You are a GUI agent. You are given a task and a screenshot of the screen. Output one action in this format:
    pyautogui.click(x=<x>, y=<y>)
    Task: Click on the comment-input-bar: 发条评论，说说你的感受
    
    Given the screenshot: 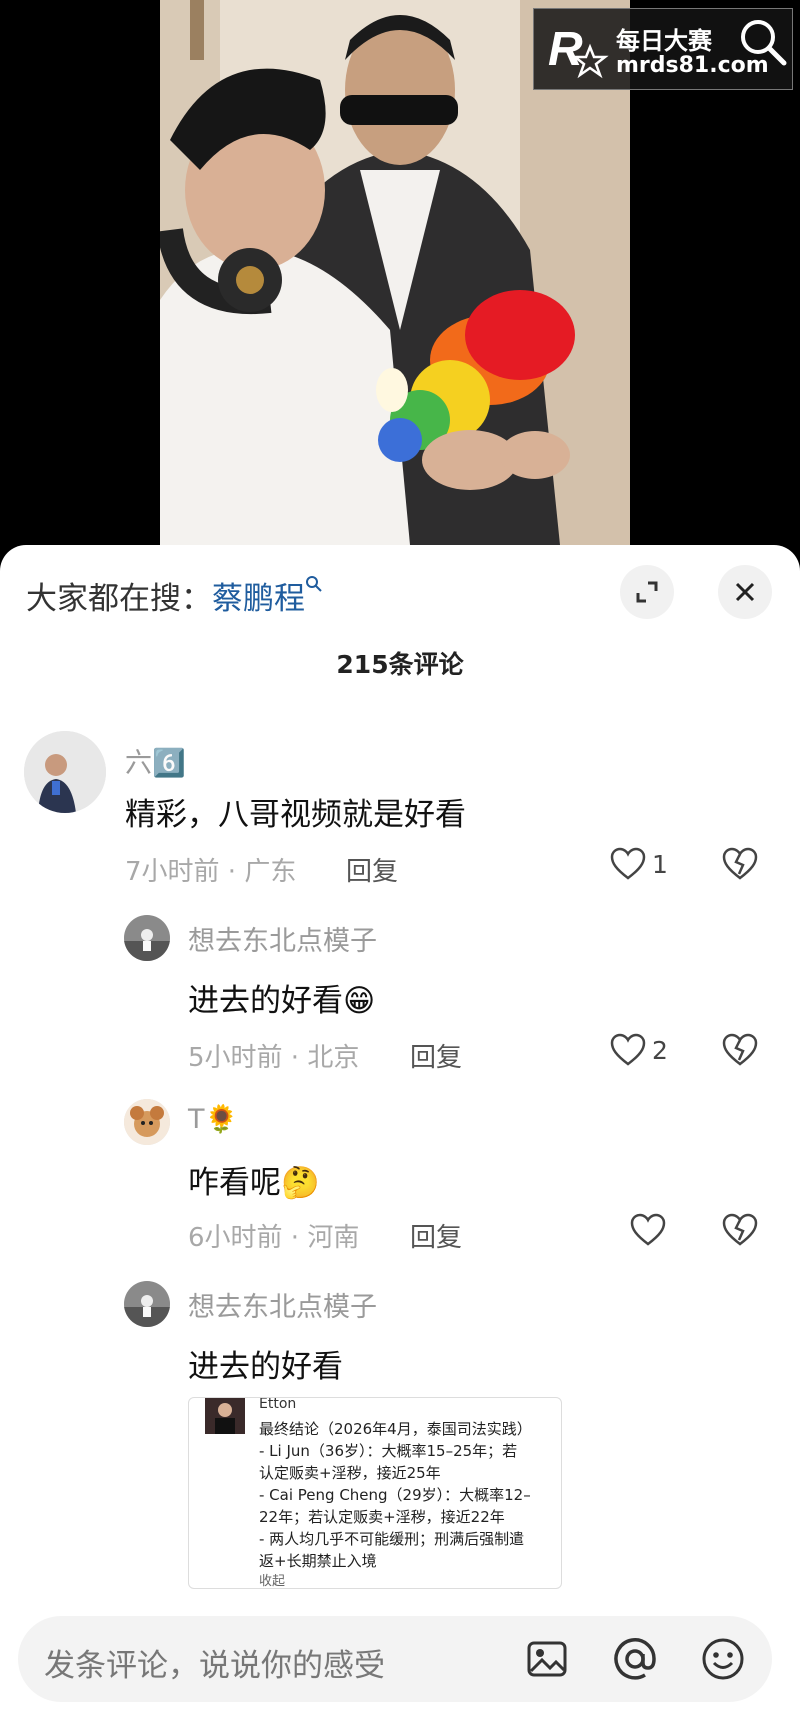 What is the action you would take?
    pyautogui.click(x=400, y=1660)
    